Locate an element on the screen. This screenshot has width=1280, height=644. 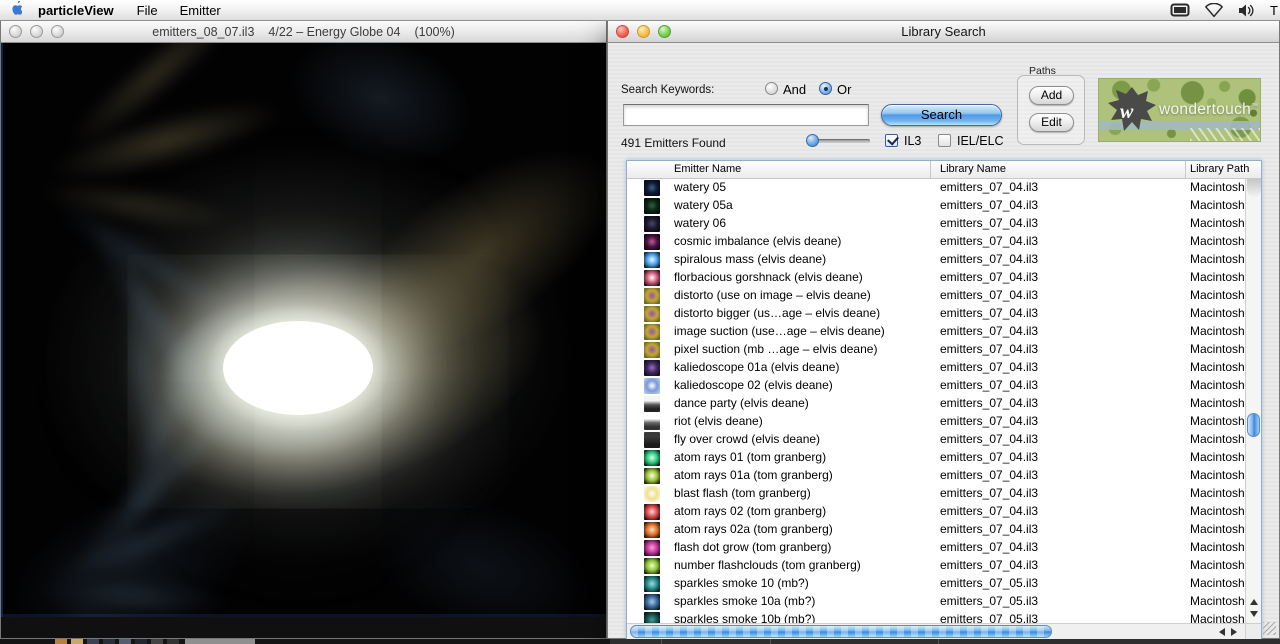
cell-name: dance party (elvis deane) is located at coordinates (741, 403).